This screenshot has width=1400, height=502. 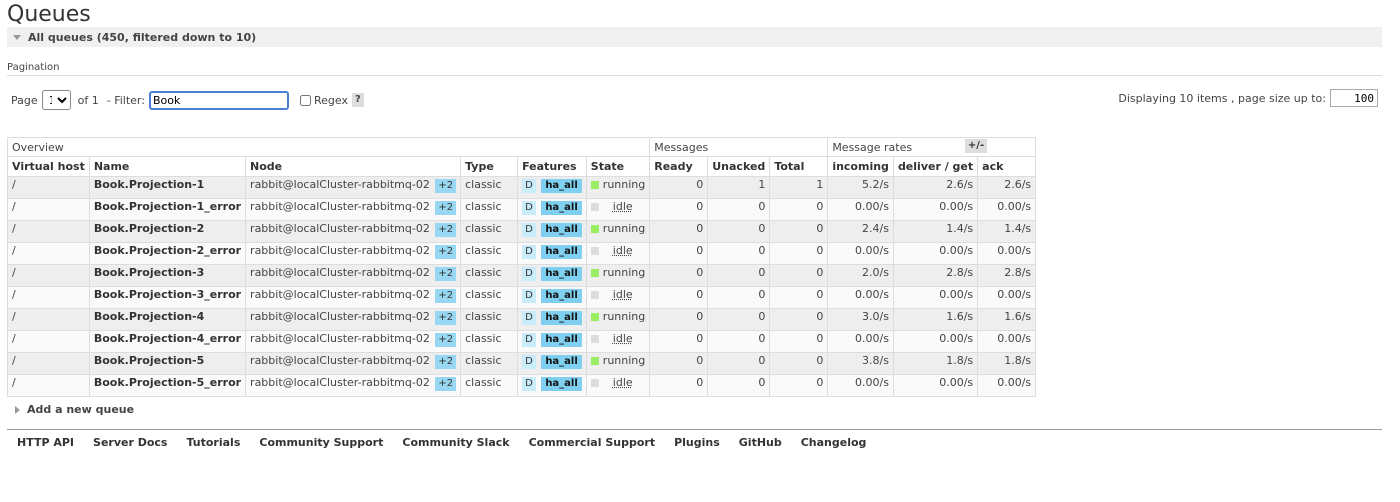 I want to click on col-state: State, so click(x=618, y=166).